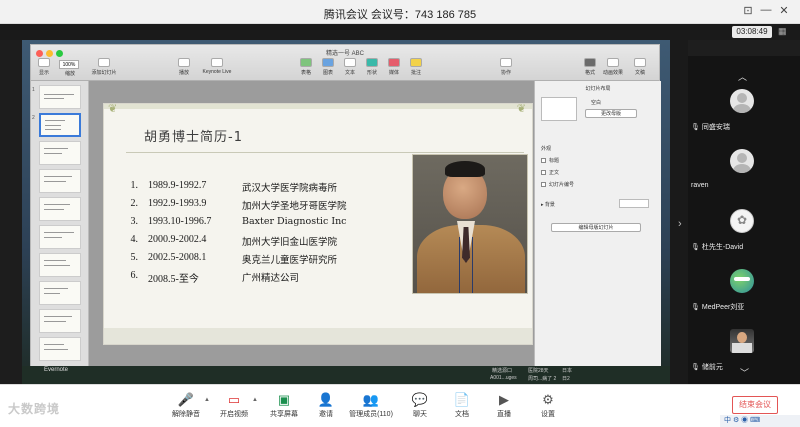 This screenshot has height=427, width=800. What do you see at coordinates (695, 307) in the screenshot?
I see `mic-icon: 🎙` at bounding box center [695, 307].